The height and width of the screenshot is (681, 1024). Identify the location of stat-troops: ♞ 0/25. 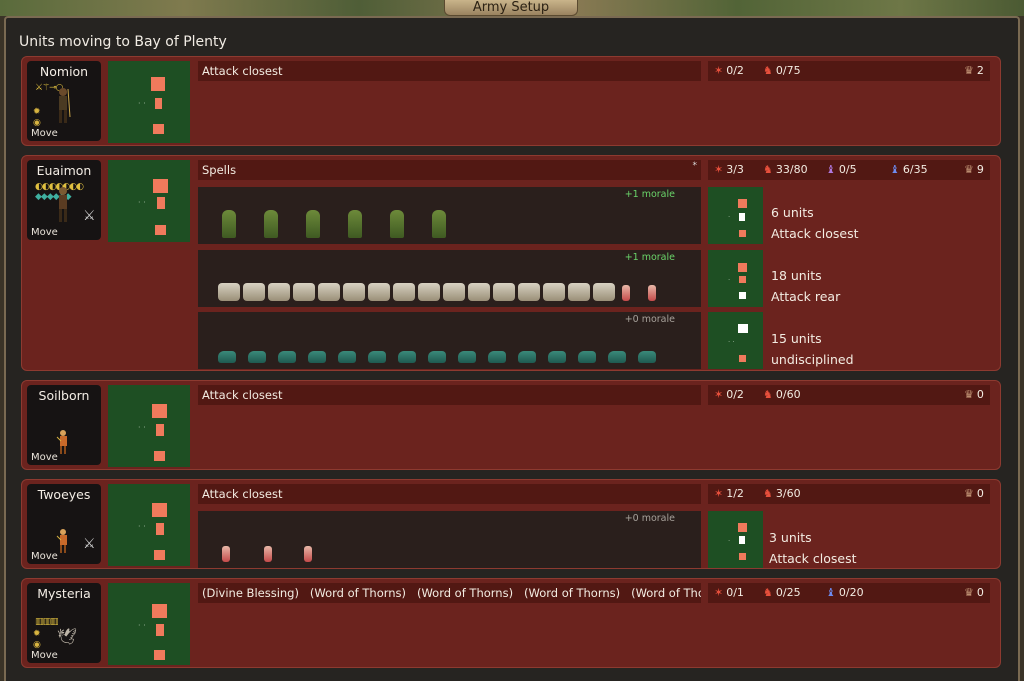
(782, 592).